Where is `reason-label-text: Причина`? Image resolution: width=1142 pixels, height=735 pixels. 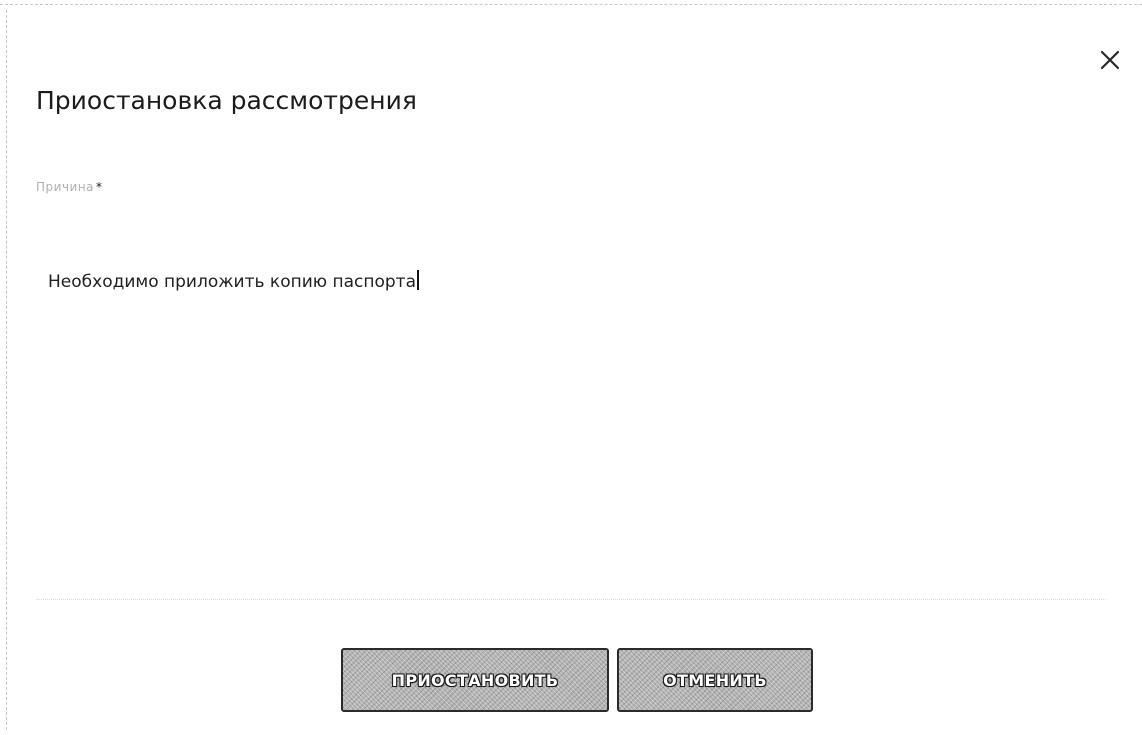 reason-label-text: Причина is located at coordinates (65, 187).